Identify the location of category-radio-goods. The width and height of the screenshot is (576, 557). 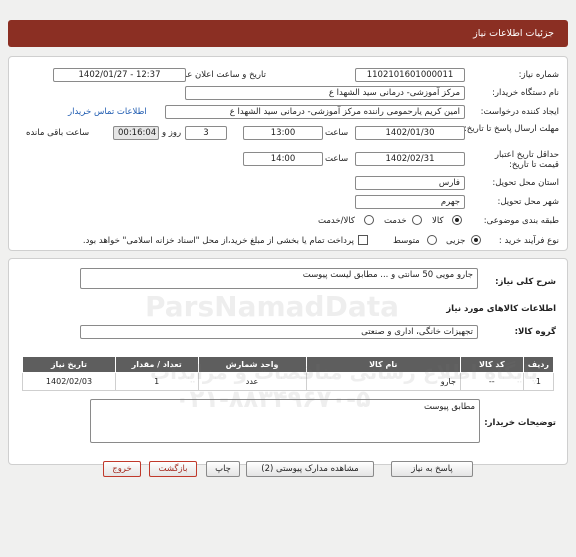
(457, 220).